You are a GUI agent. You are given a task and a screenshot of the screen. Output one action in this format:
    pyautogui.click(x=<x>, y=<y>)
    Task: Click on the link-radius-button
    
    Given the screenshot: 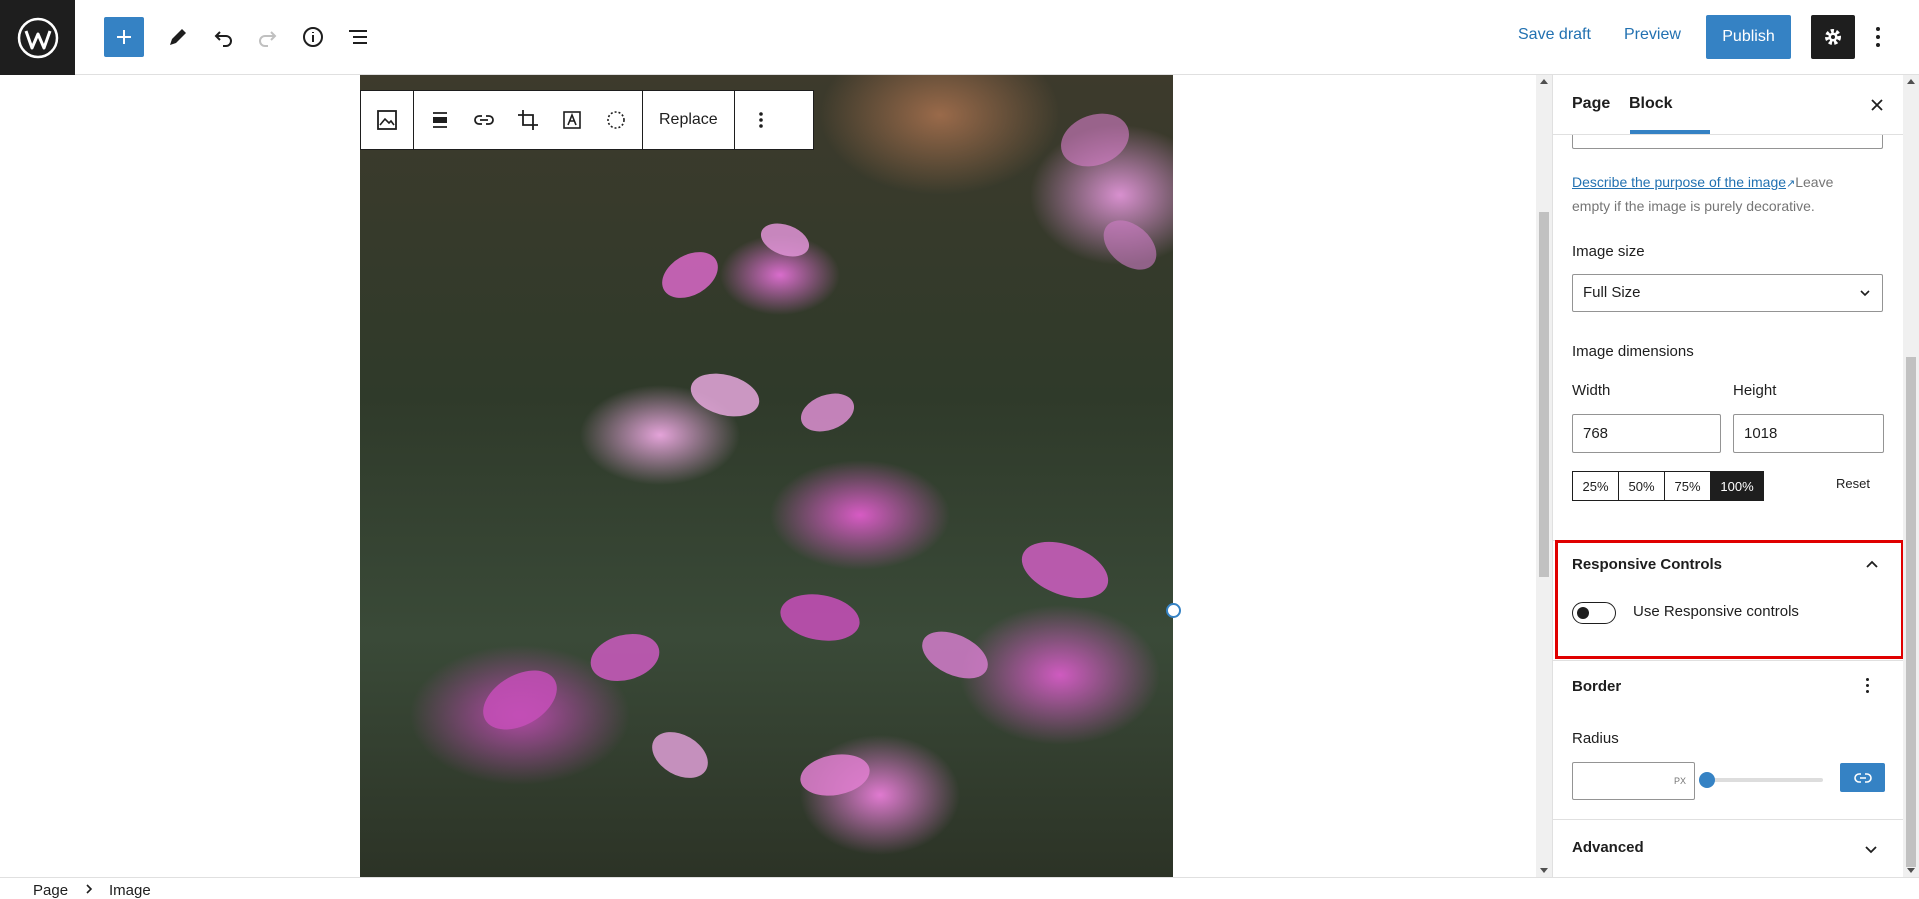 What is the action you would take?
    pyautogui.click(x=1862, y=777)
    